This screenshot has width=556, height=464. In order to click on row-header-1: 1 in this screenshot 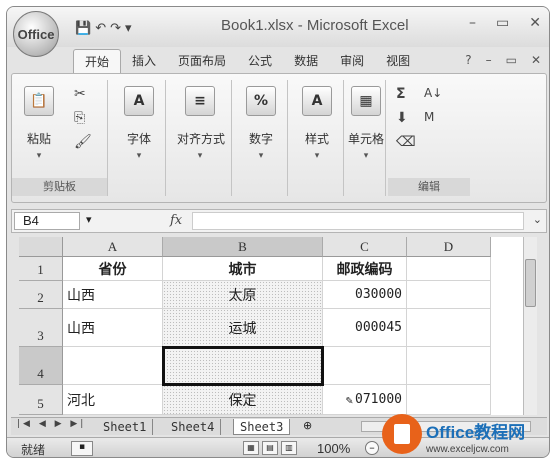, I will do `click(41, 269)`.